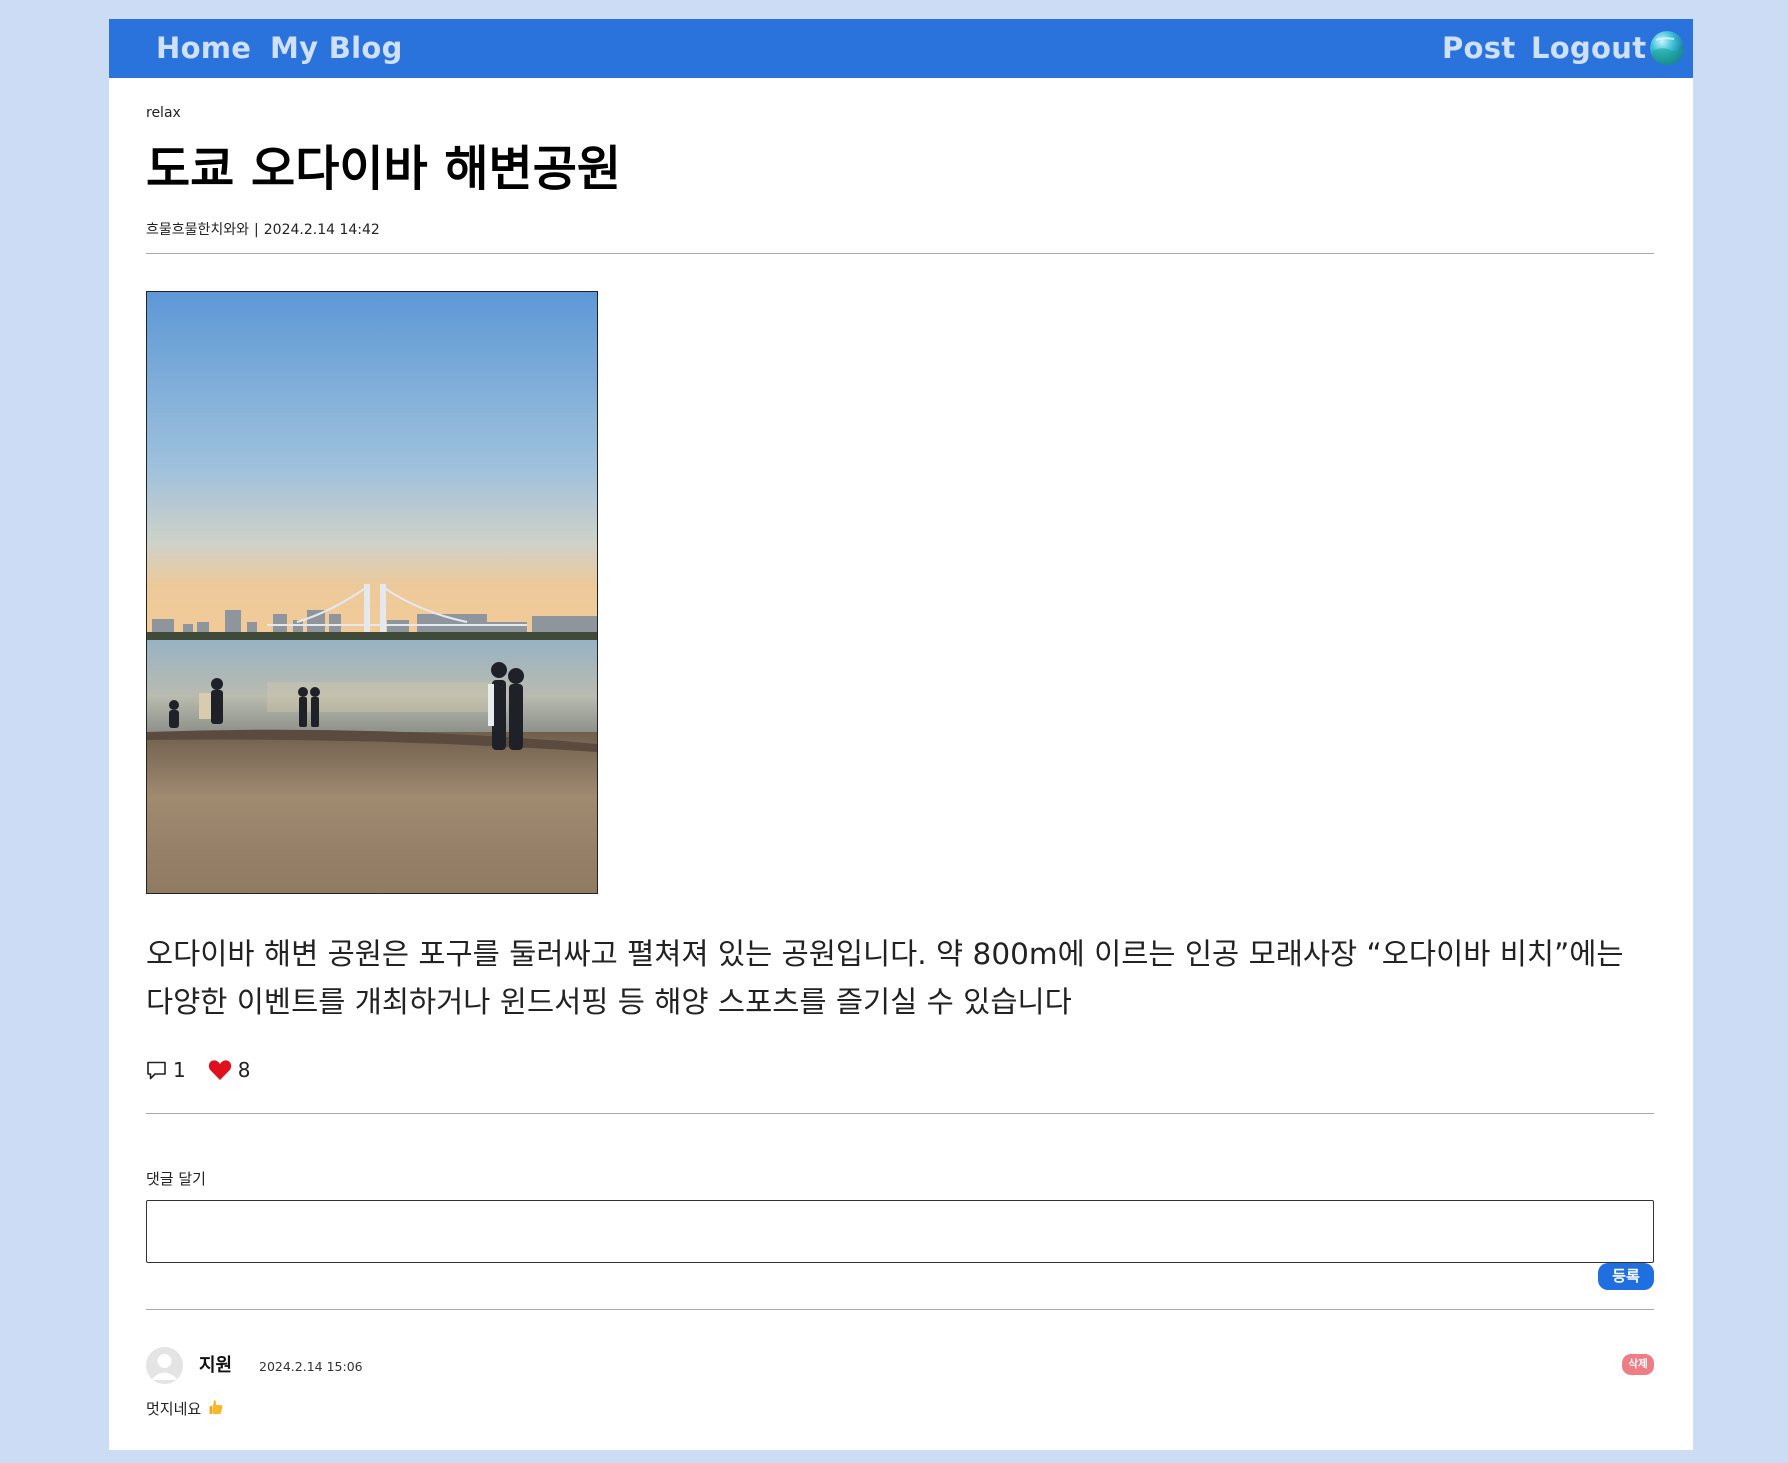  I want to click on post-date: 2024.2.14 14:42, so click(321, 230).